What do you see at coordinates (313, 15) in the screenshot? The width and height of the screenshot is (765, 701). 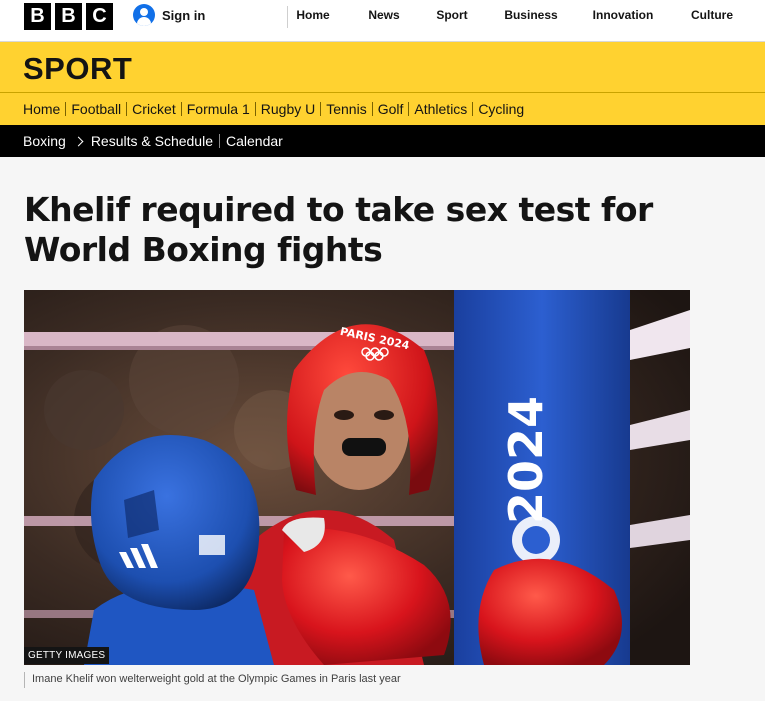 I see `nav-home: Home` at bounding box center [313, 15].